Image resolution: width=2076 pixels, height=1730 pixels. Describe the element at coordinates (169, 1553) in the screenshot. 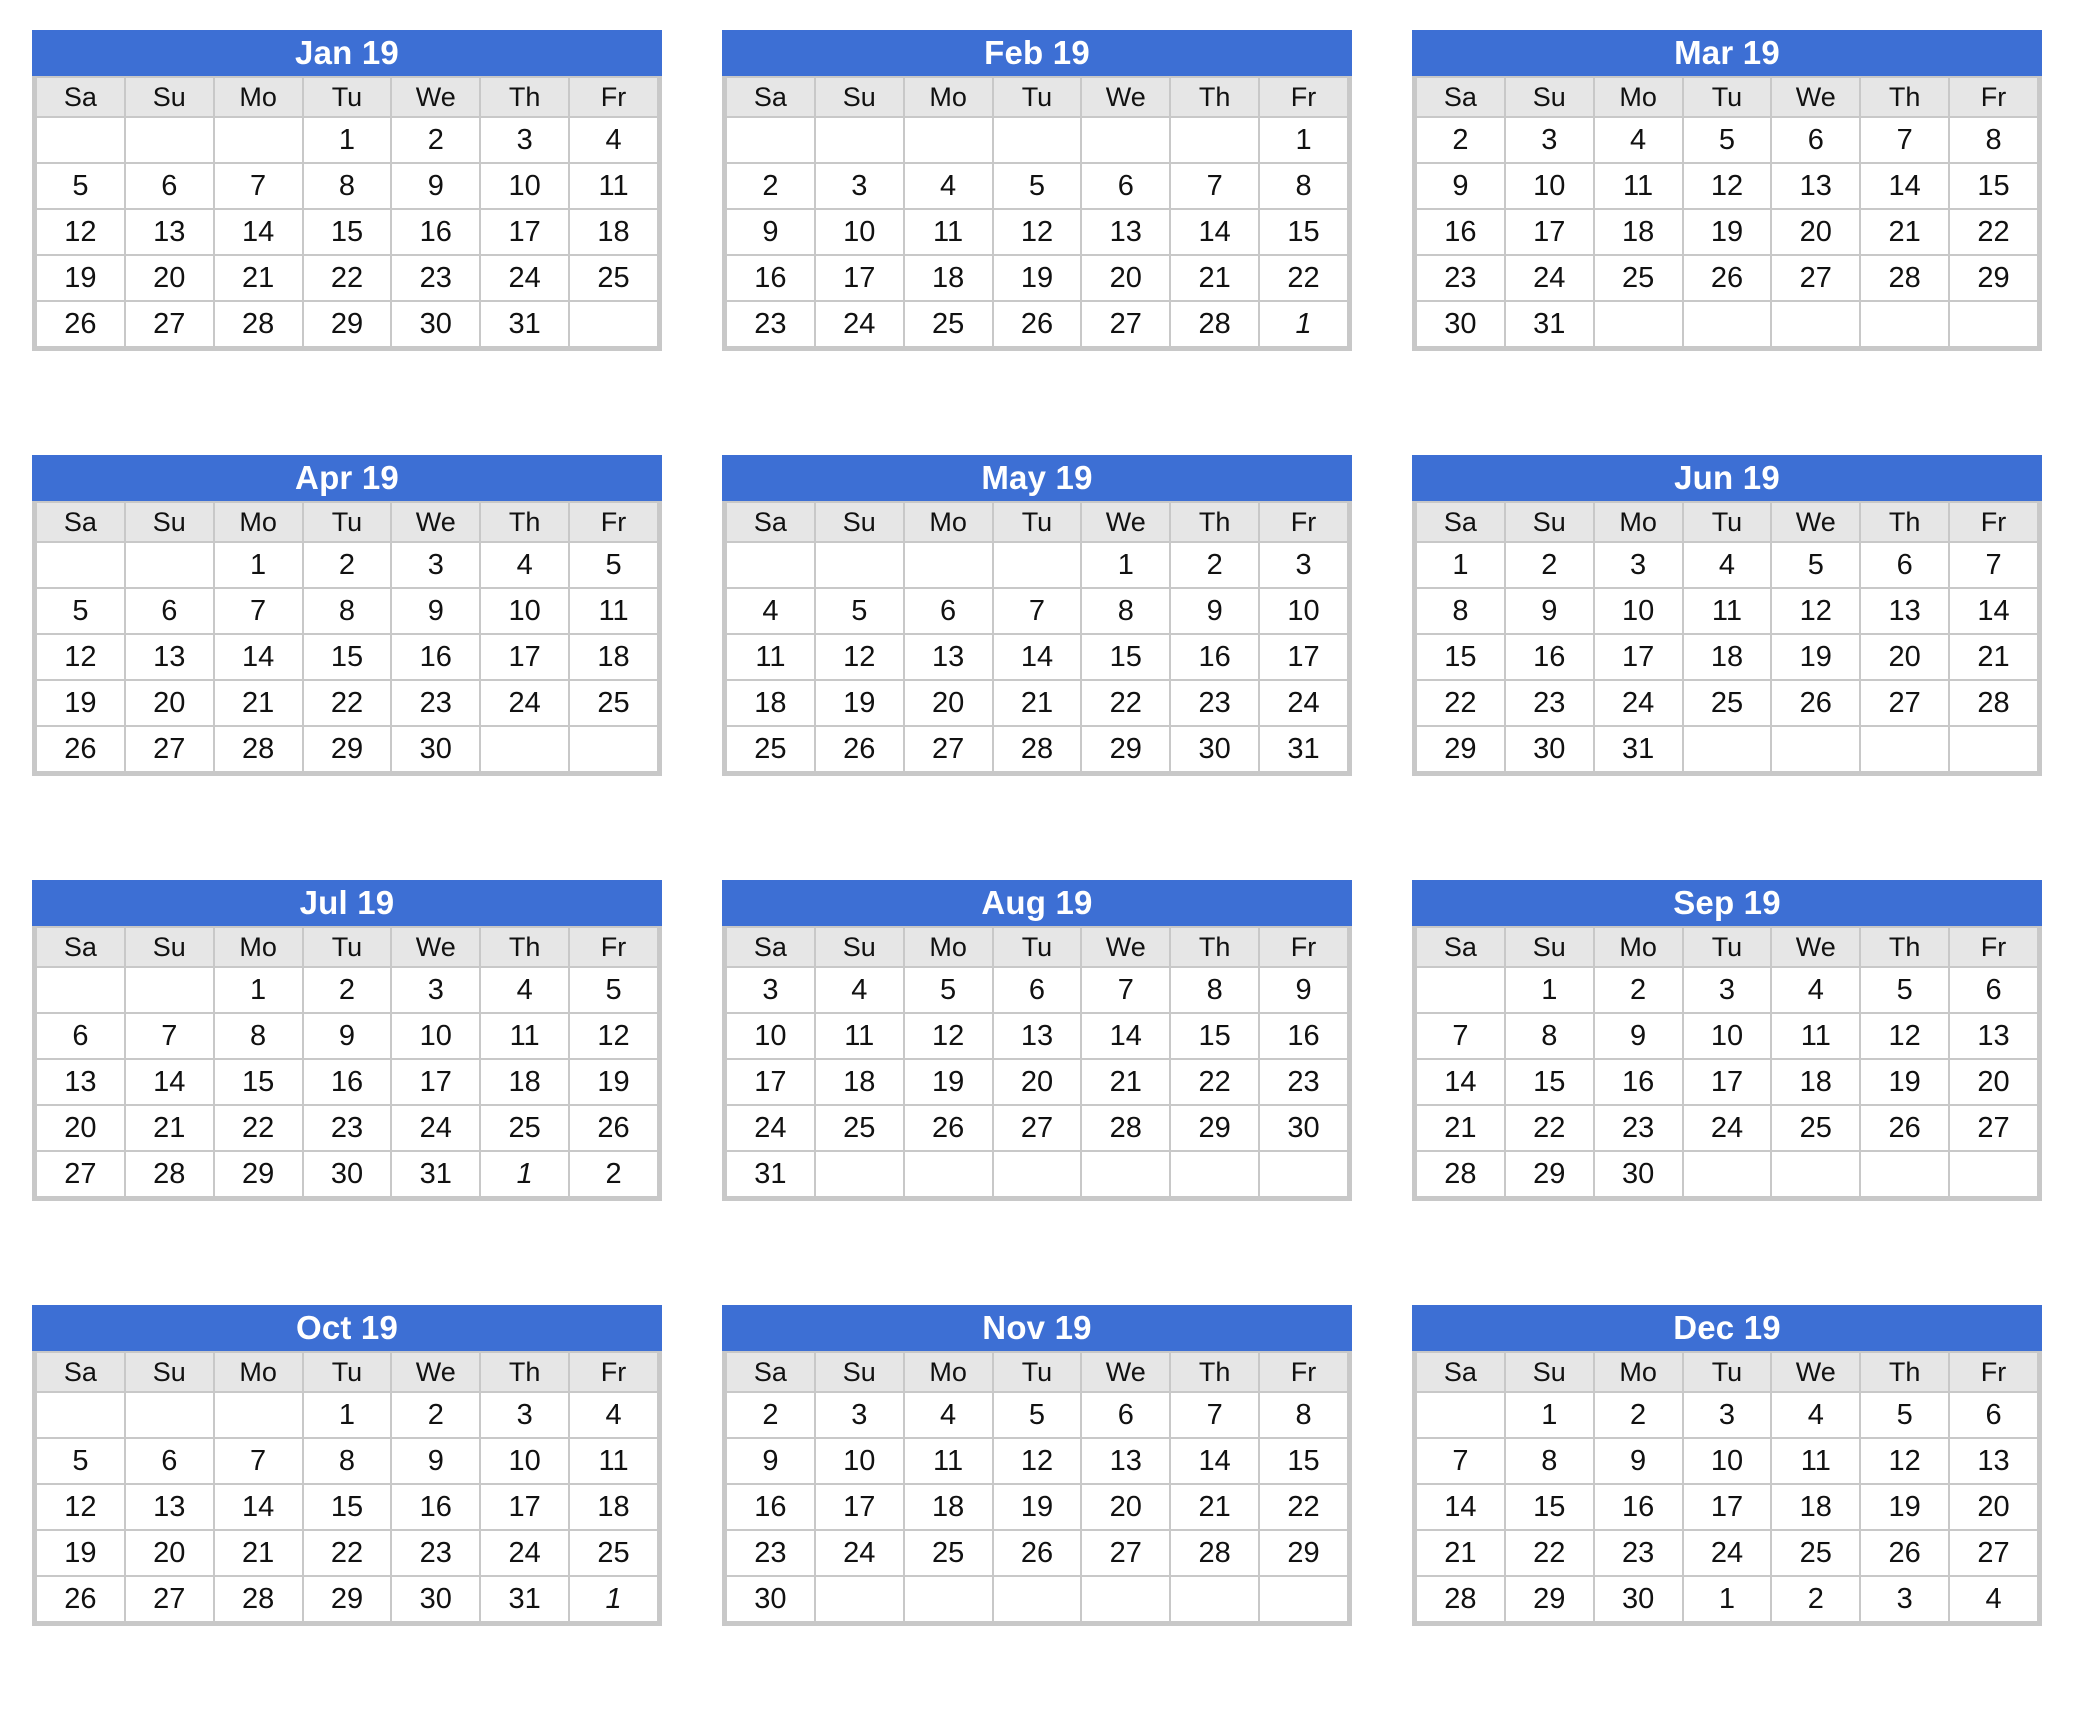

I see `day-cell: 20` at that location.